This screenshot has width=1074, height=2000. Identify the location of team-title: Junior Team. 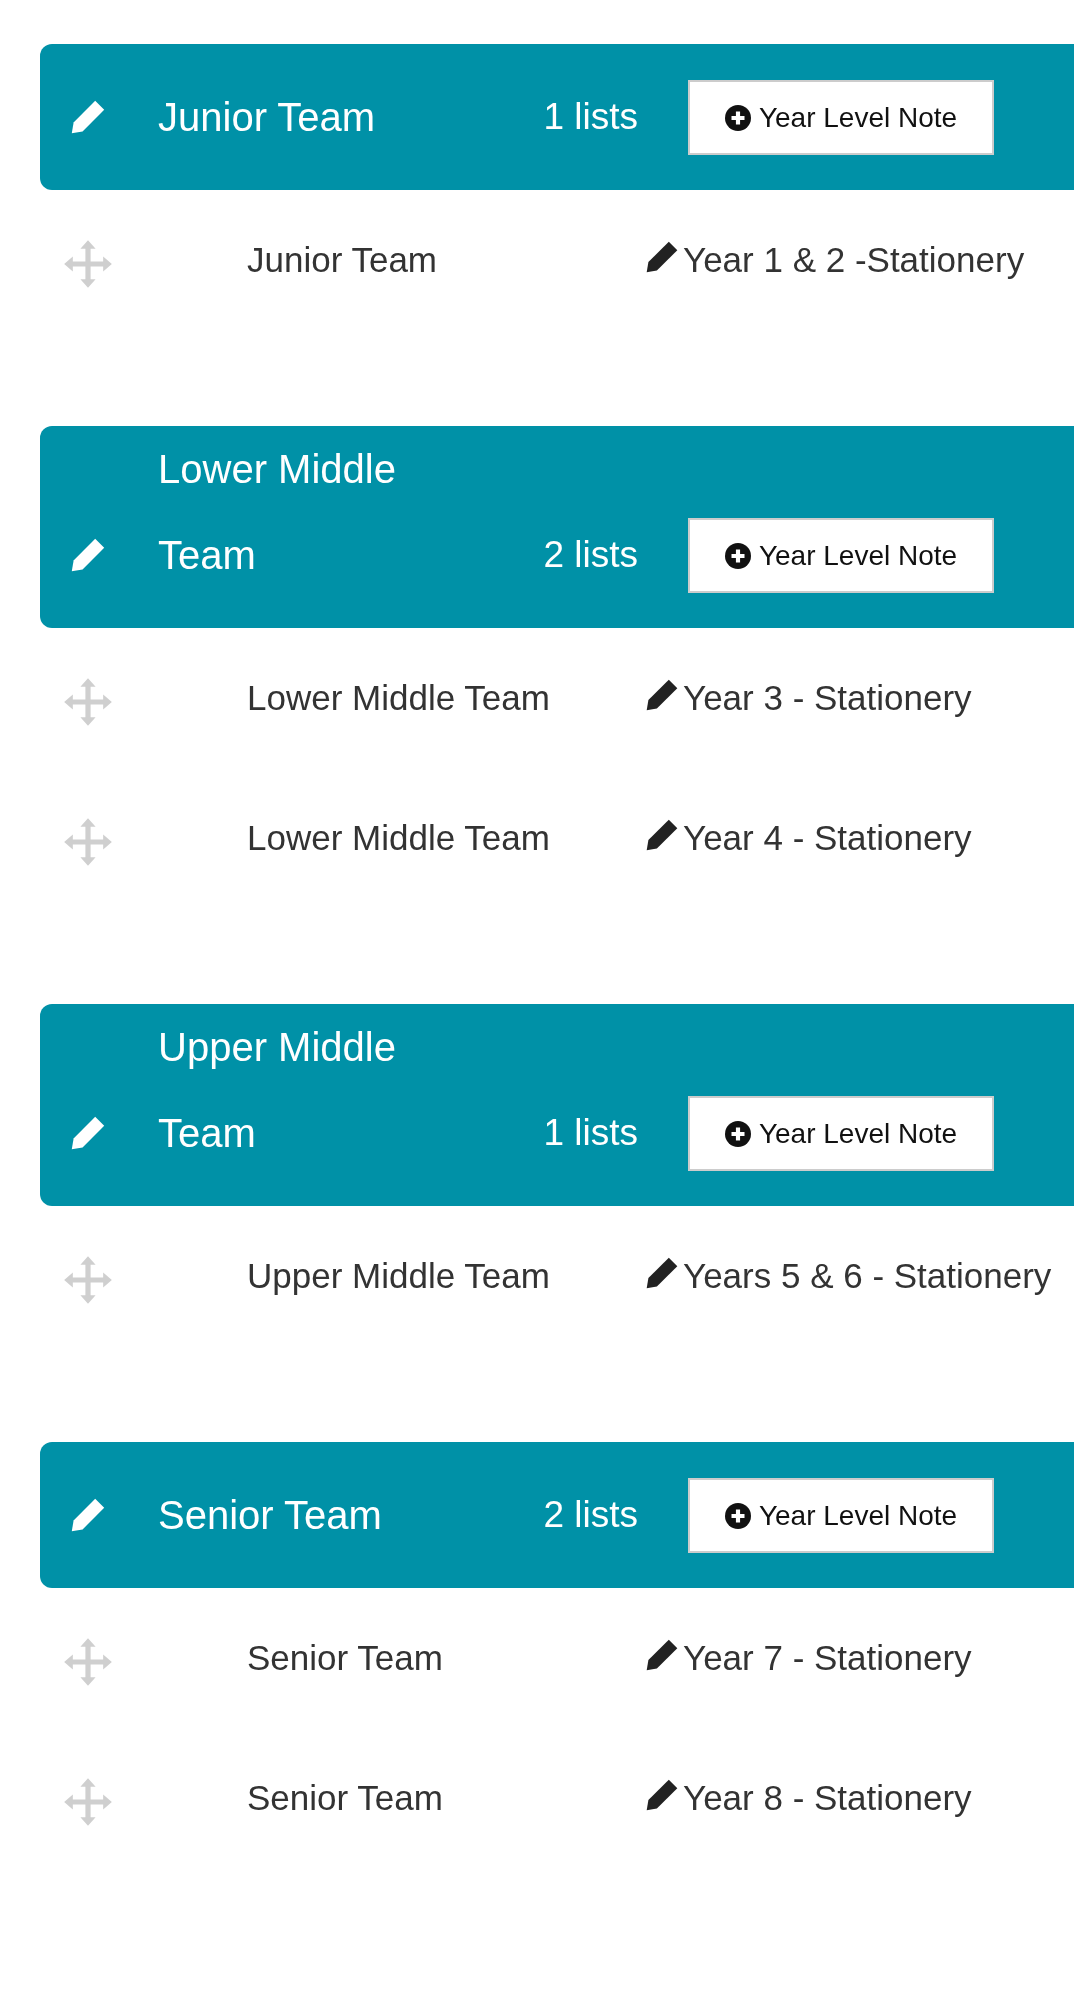
(267, 117).